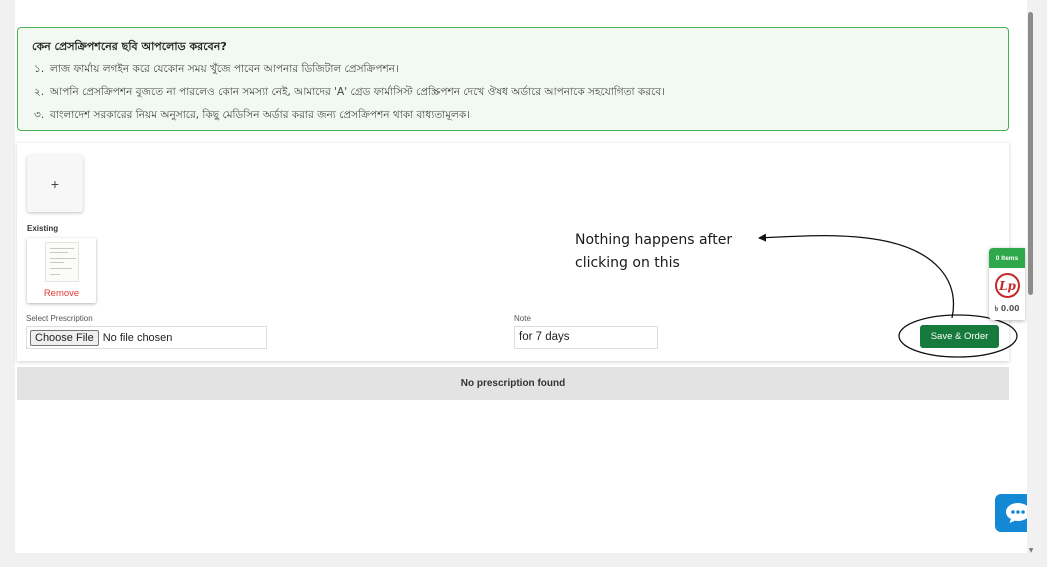 The height and width of the screenshot is (567, 1047). I want to click on note-input: for 7 days, so click(586, 337).